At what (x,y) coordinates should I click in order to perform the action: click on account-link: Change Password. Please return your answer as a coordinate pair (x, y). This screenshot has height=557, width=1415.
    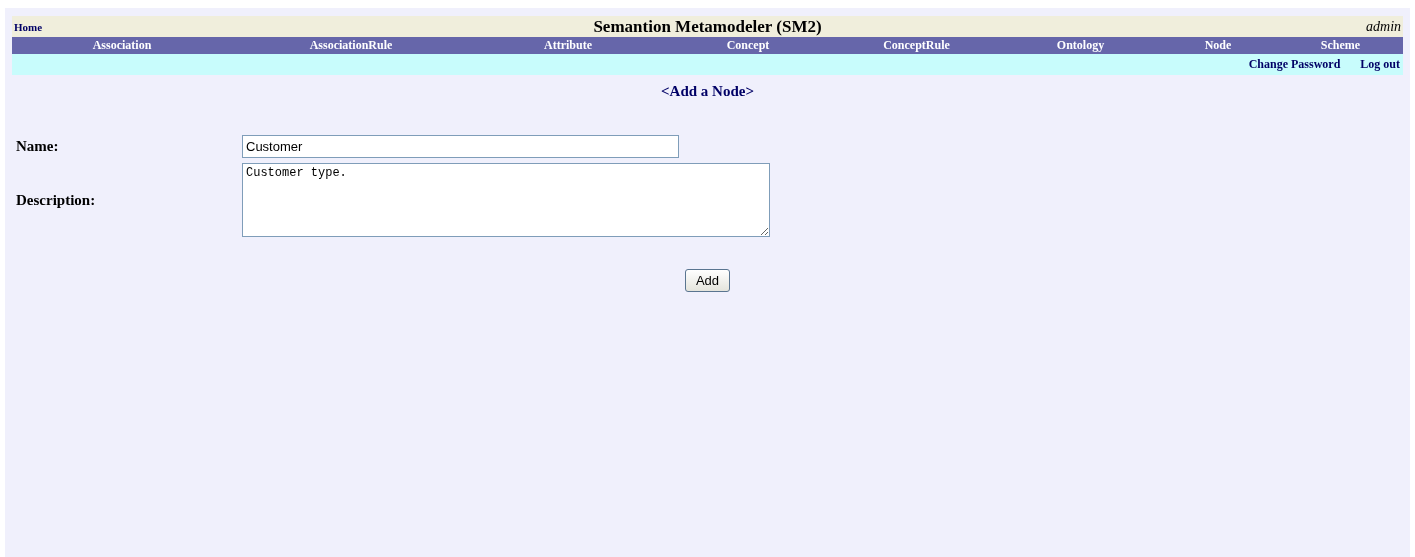
    Looking at the image, I should click on (1294, 64).